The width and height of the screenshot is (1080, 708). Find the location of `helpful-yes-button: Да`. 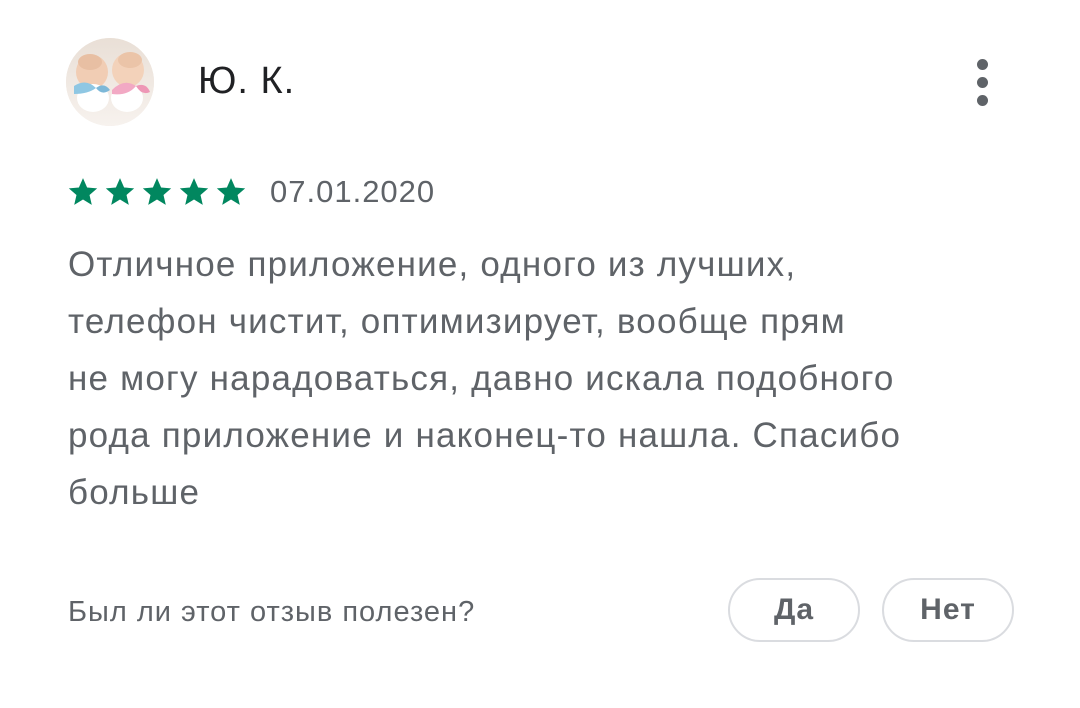

helpful-yes-button: Да is located at coordinates (794, 610).